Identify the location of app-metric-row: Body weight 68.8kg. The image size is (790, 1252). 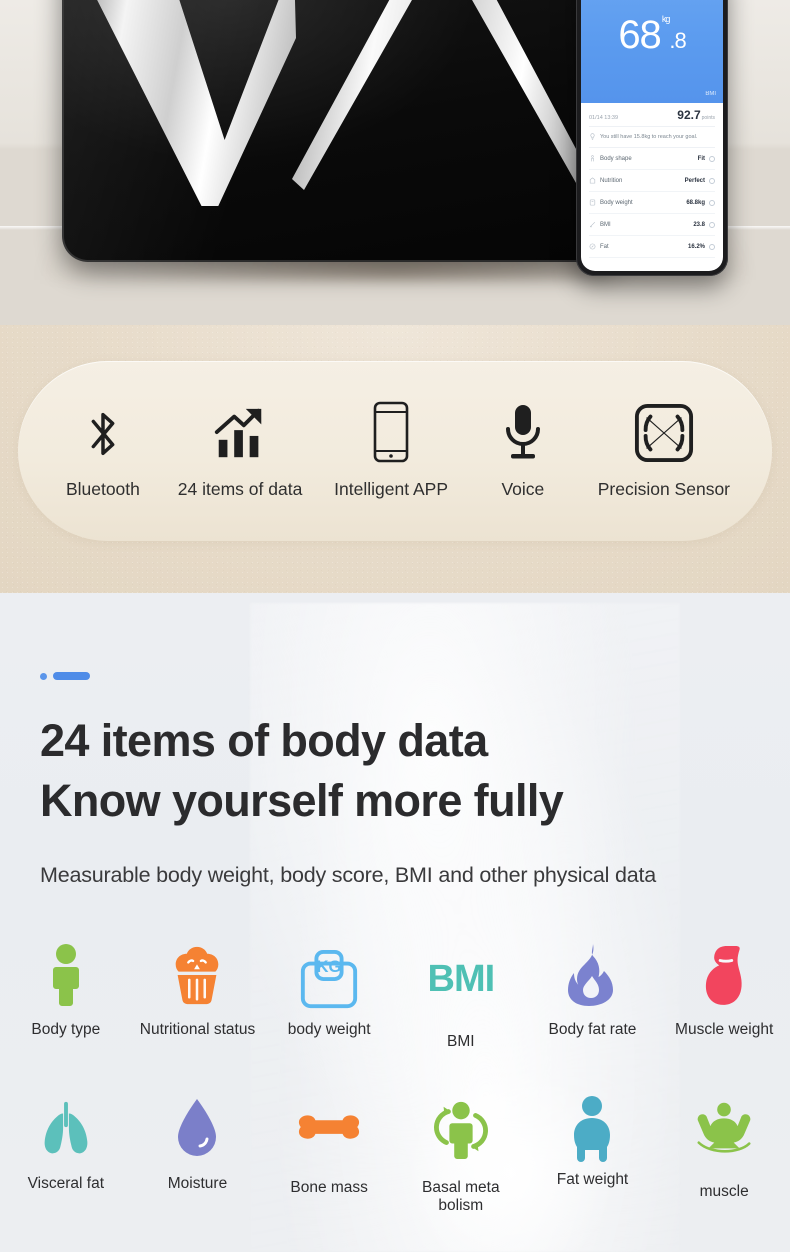
(652, 203).